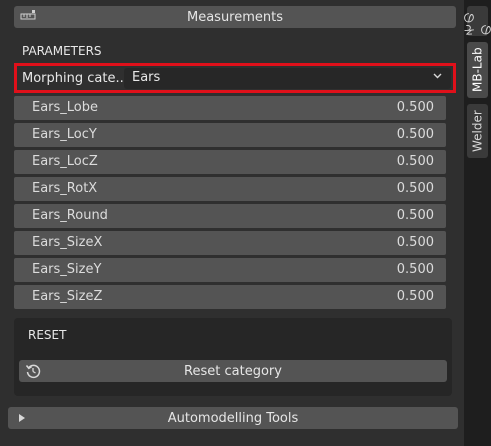 This screenshot has width=491, height=446. What do you see at coordinates (230, 270) in the screenshot?
I see `slider-ears-sizey: Ears_SizeY 0.500` at bounding box center [230, 270].